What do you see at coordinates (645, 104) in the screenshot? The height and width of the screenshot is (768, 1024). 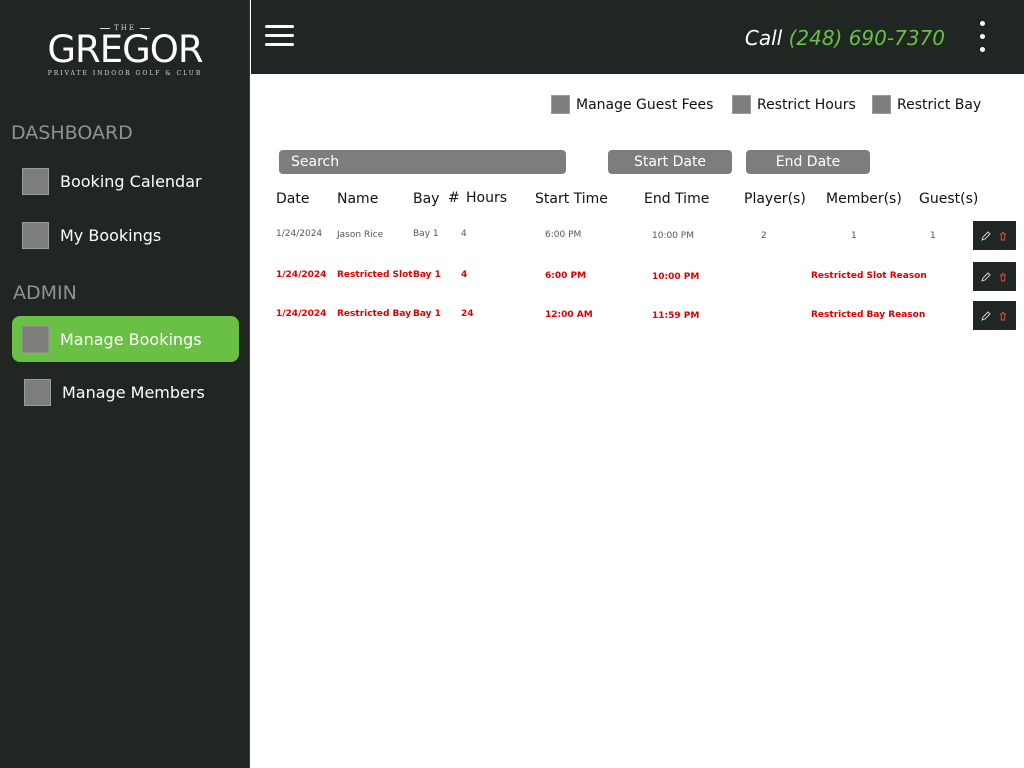 I see `checkbox-label: Manage Guest Fees` at bounding box center [645, 104].